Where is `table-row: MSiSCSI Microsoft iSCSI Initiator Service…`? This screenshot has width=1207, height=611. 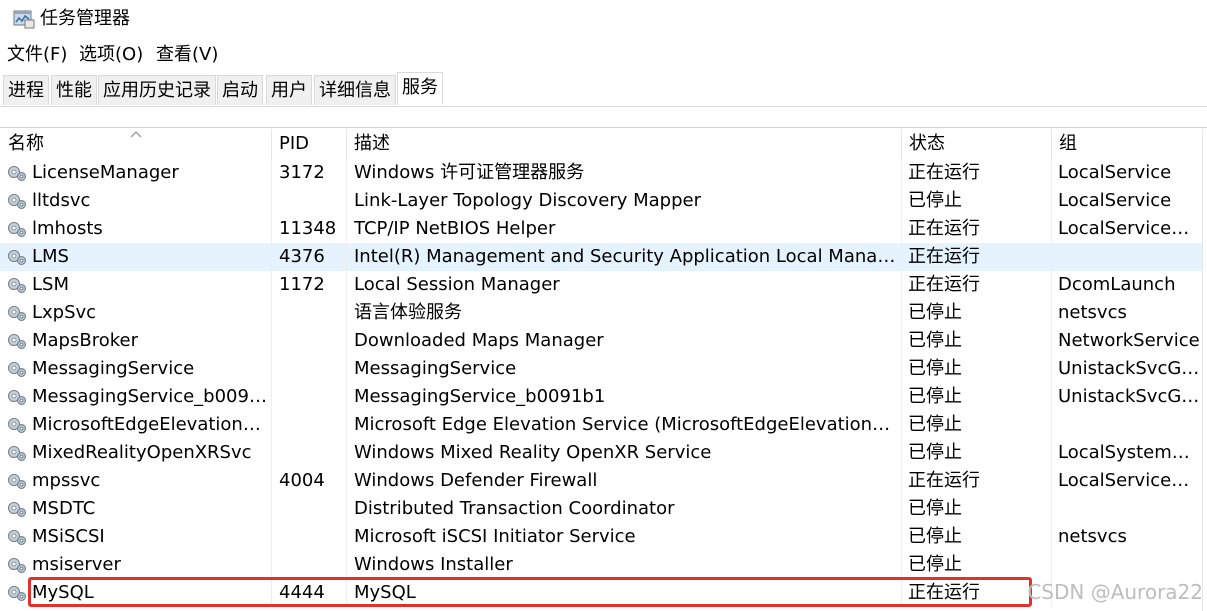 table-row: MSiSCSI Microsoft iSCSI Initiator Service… is located at coordinates (601, 537).